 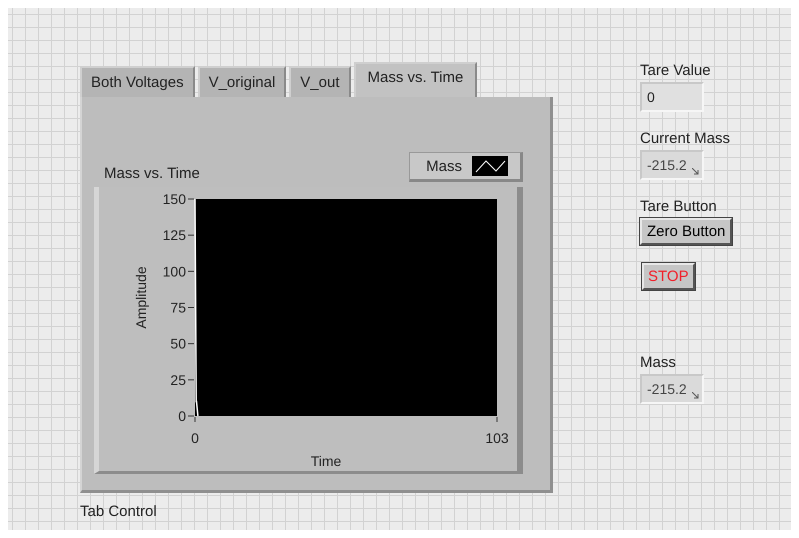 What do you see at coordinates (174, 235) in the screenshot?
I see `y-tick-label: 125` at bounding box center [174, 235].